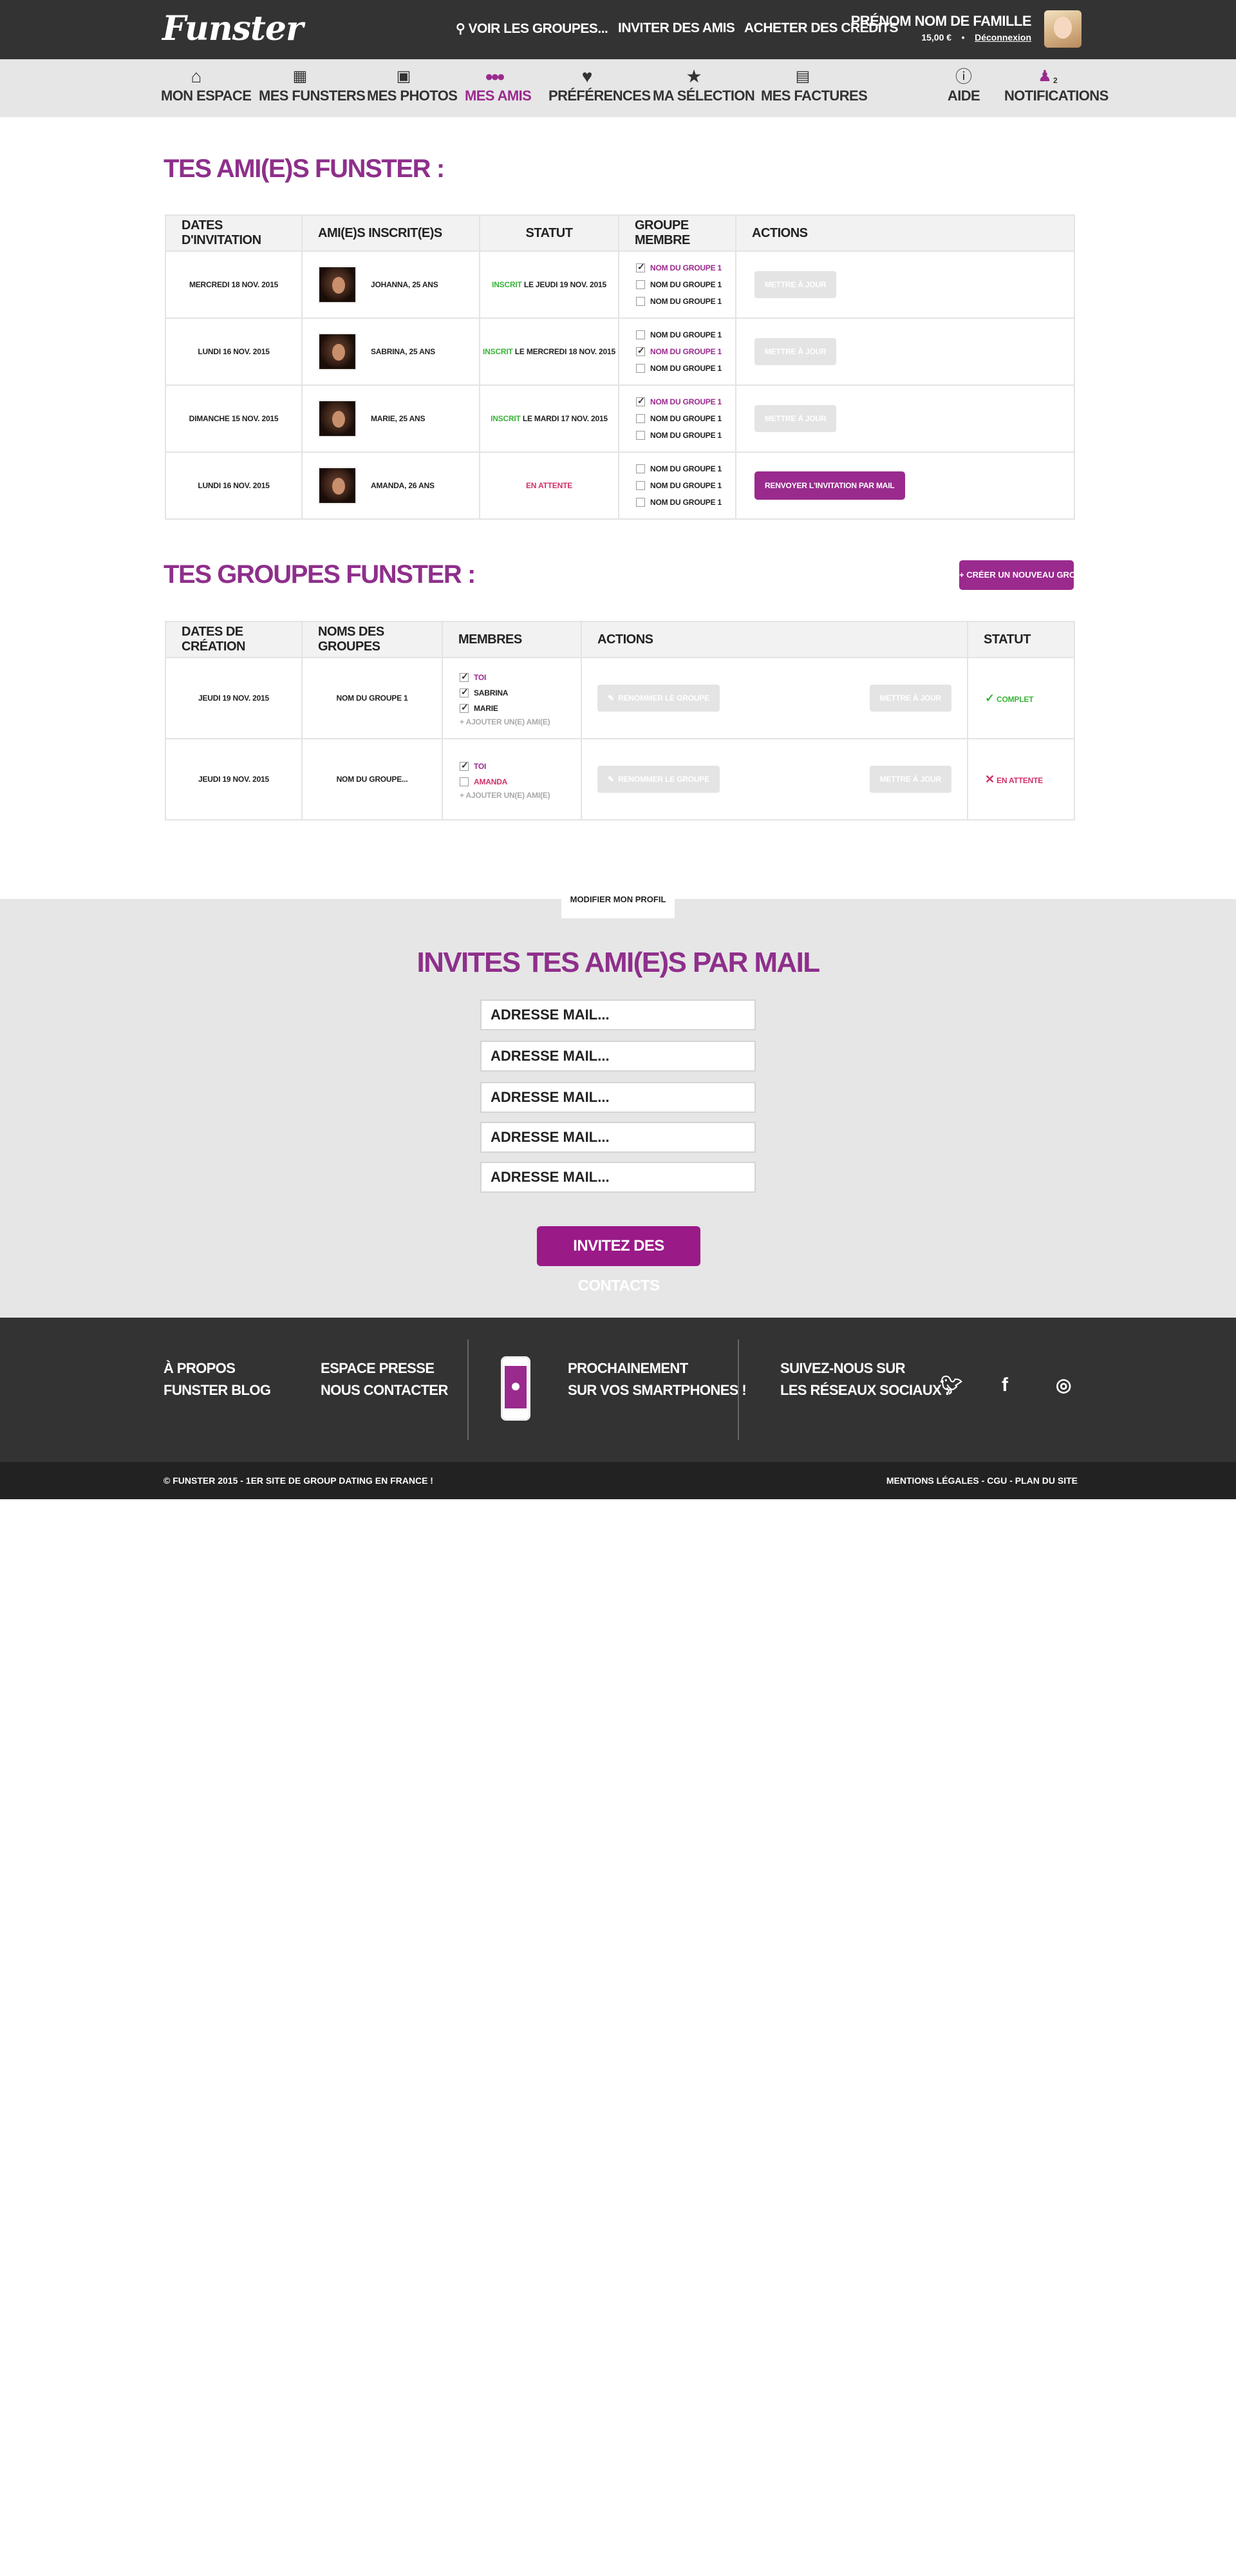 Image resolution: width=1236 pixels, height=2576 pixels. Describe the element at coordinates (549, 485) in the screenshot. I see `status-cell: En attente` at that location.